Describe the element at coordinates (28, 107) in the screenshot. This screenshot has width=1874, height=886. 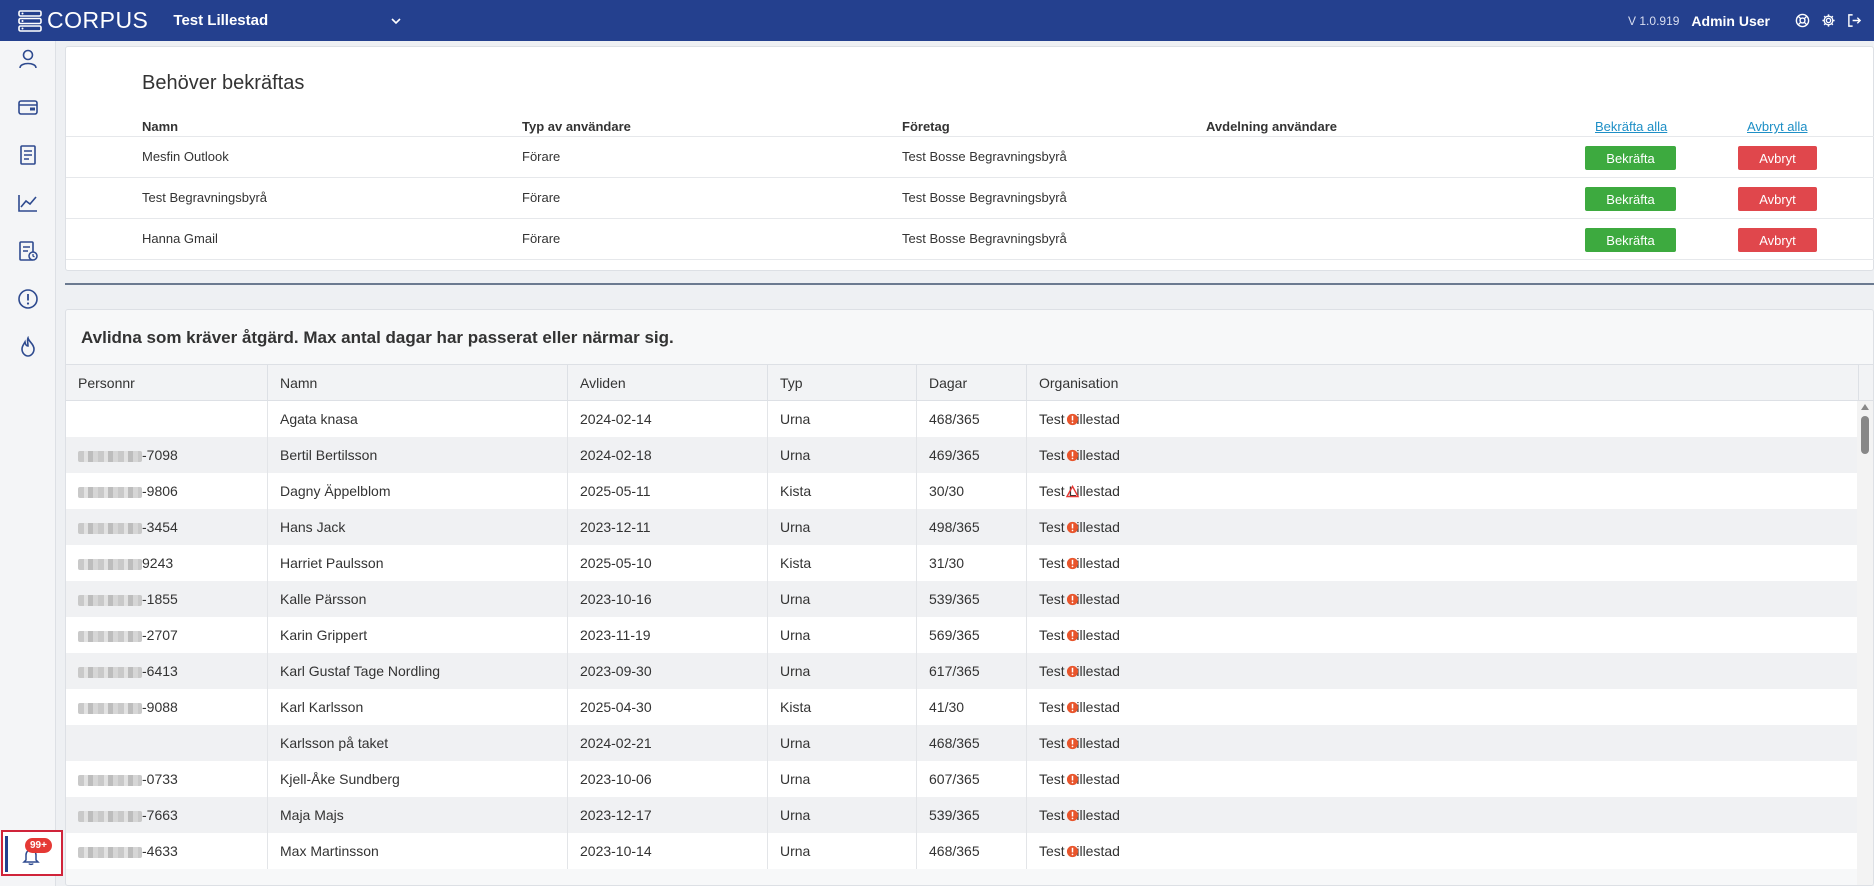
I see `wallet-icon` at that location.